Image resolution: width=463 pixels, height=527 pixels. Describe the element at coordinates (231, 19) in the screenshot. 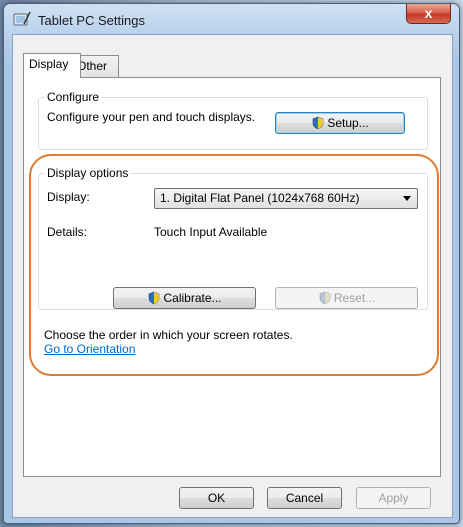

I see `title-bar: Tablet PC Settings x` at that location.